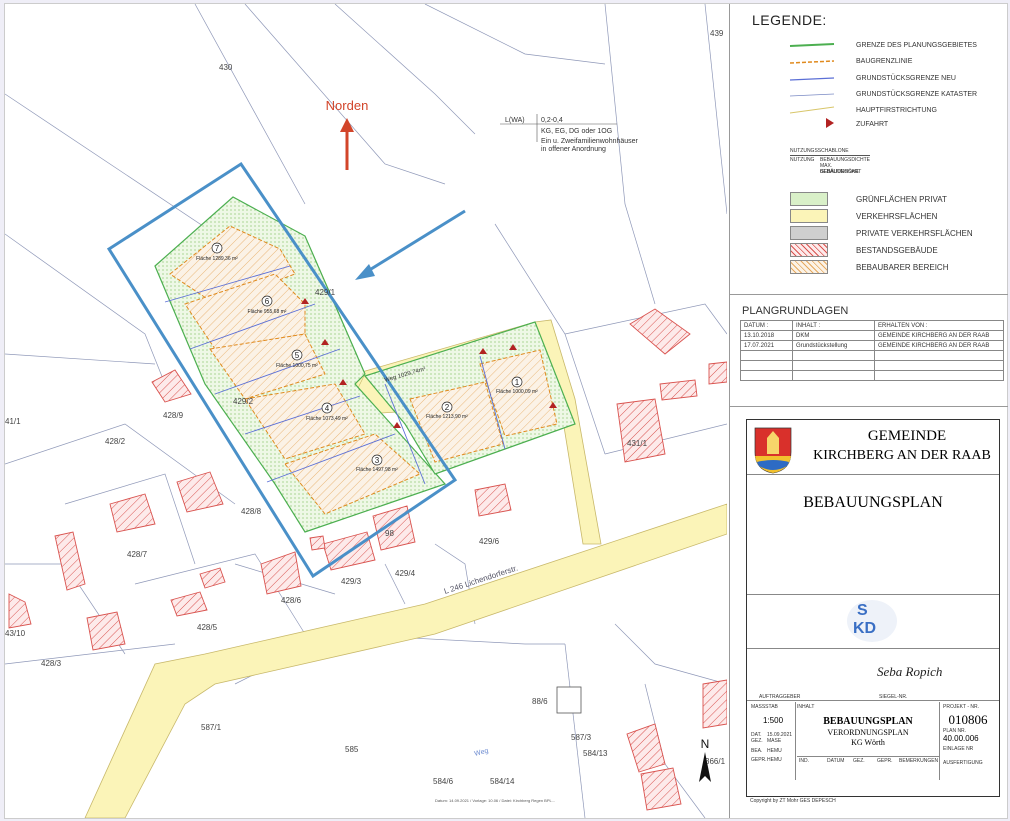 The width and height of the screenshot is (1010, 821). What do you see at coordinates (291, 600) in the screenshot?
I see `parcel-label: 428/6` at bounding box center [291, 600].